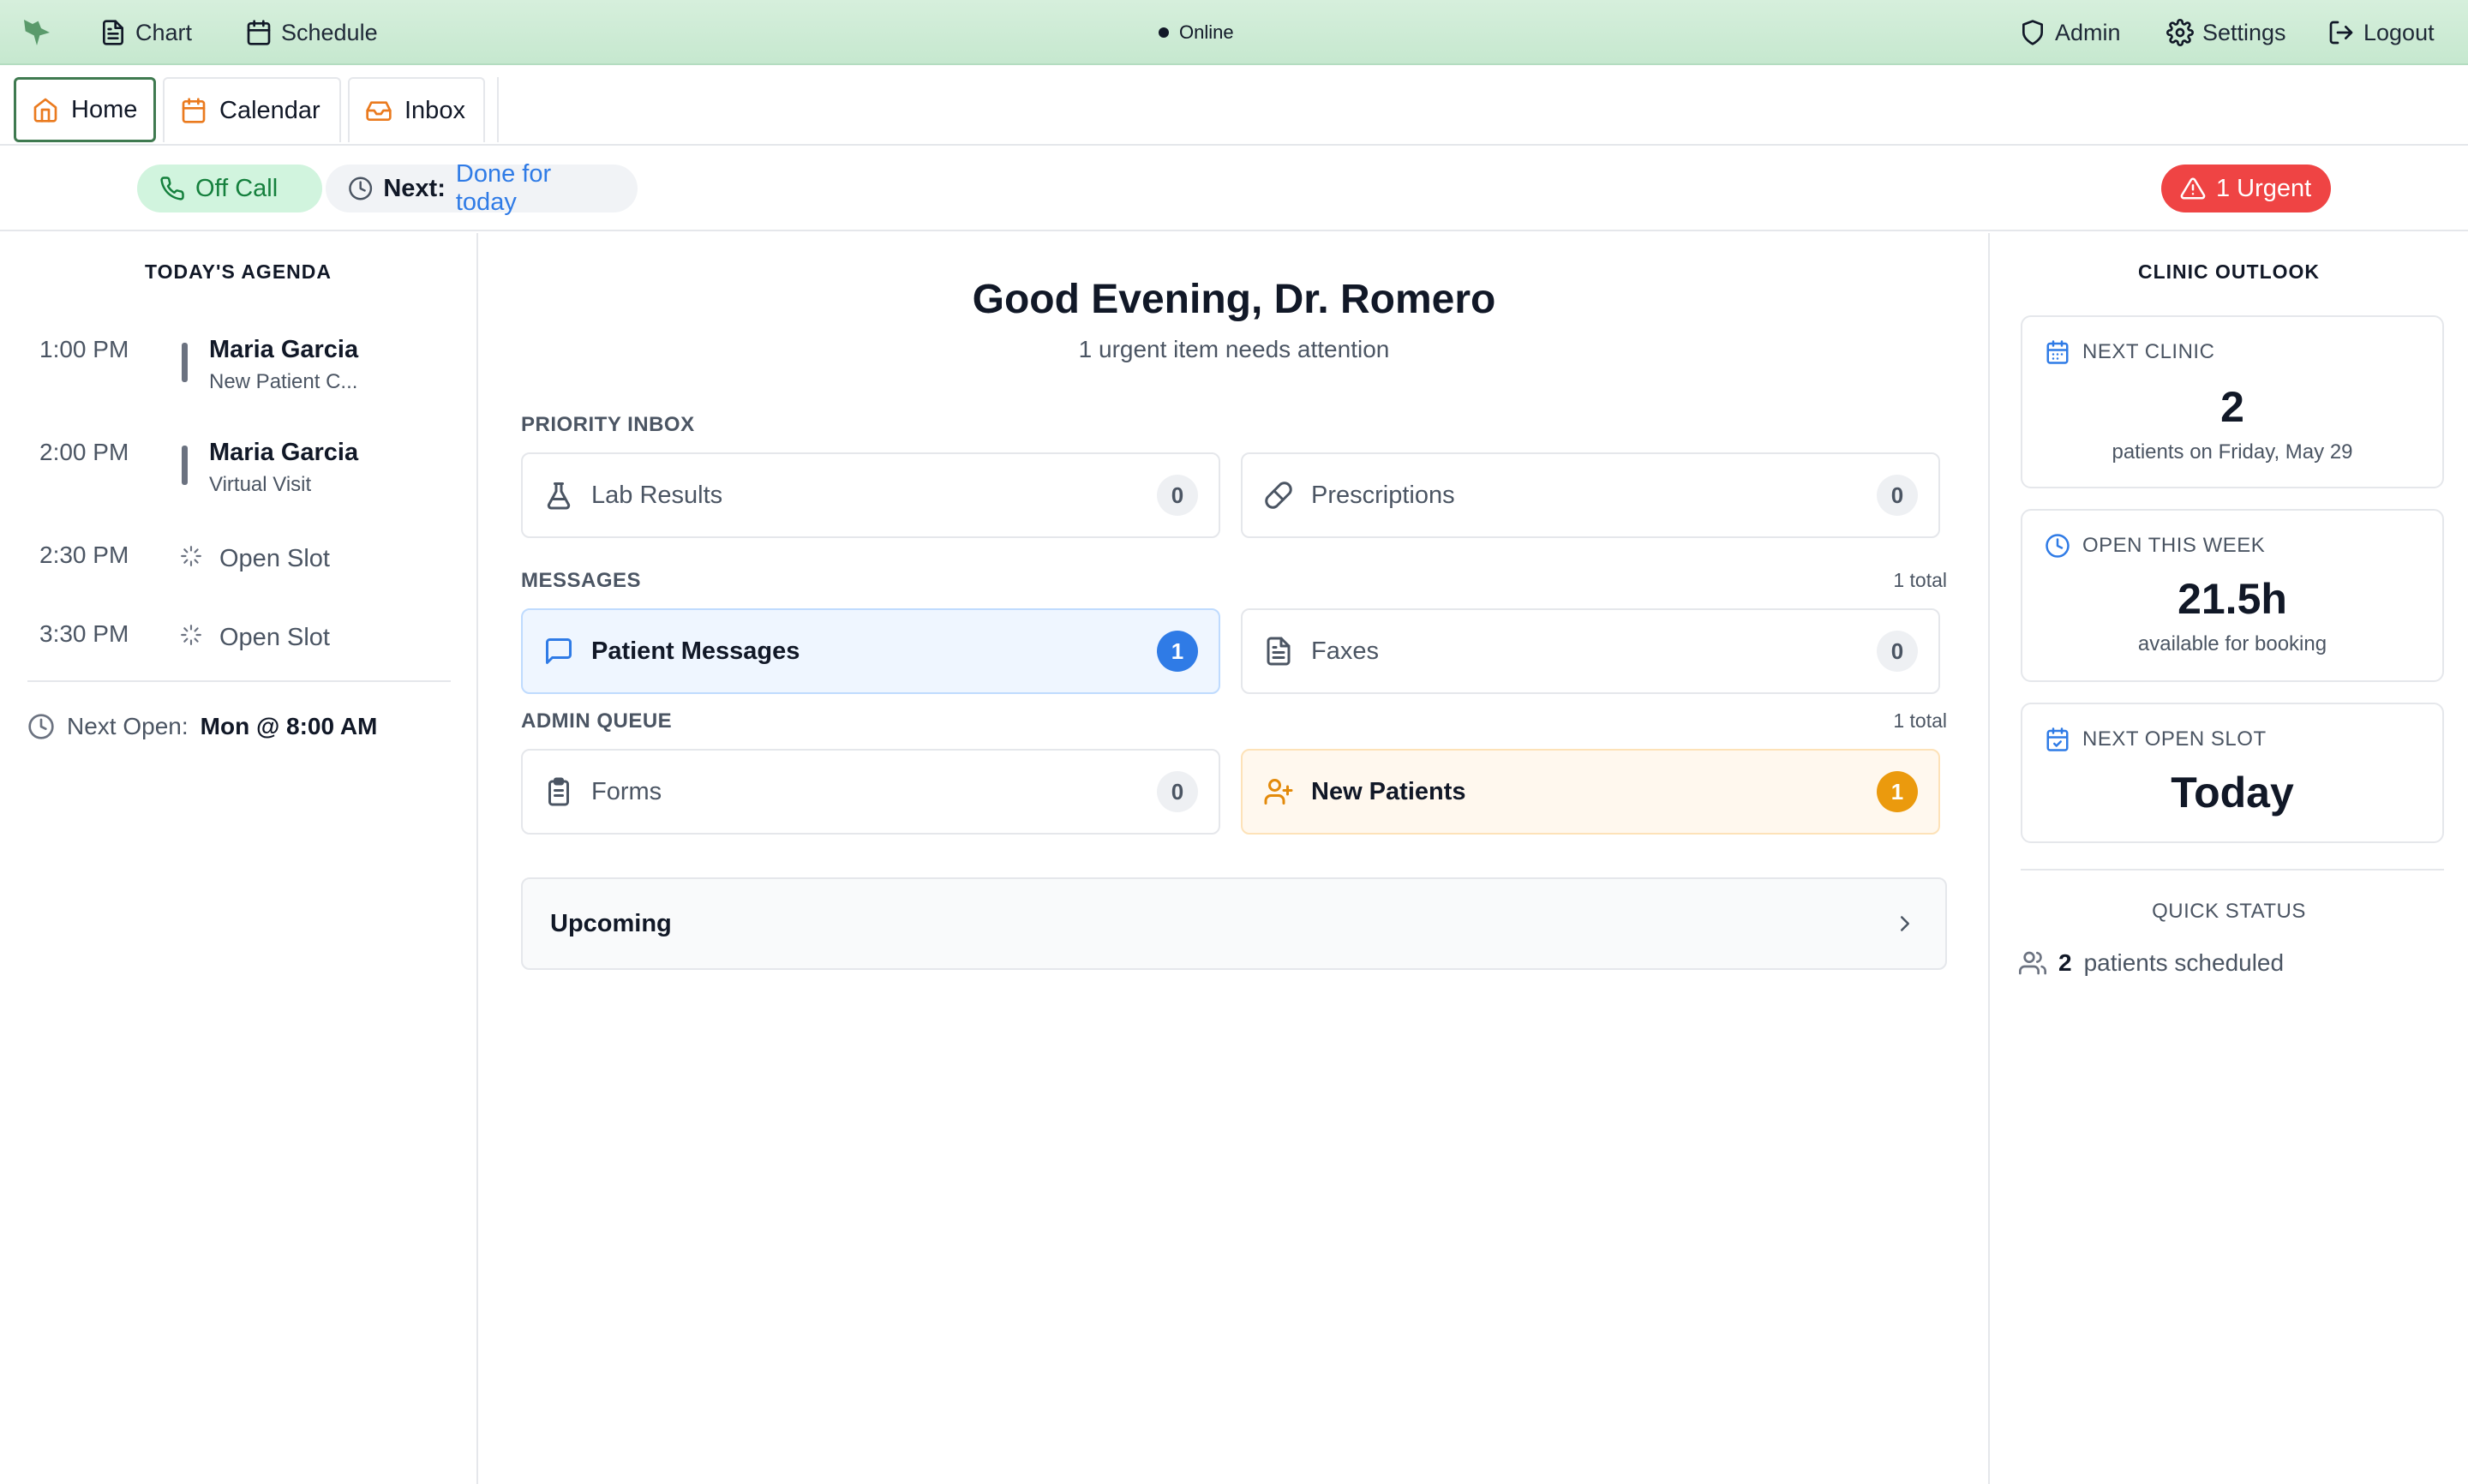  Describe the element at coordinates (379, 111) in the screenshot. I see `inbox-icon` at that location.